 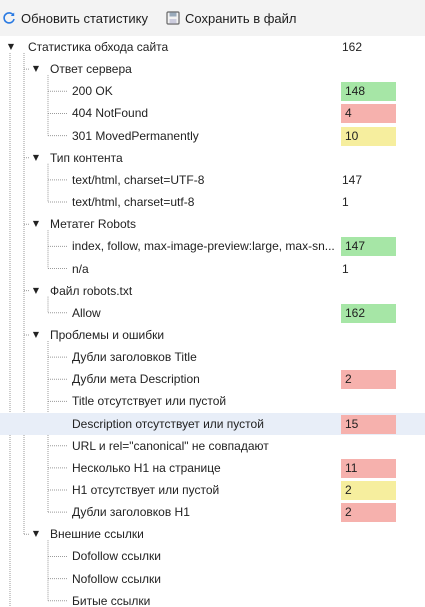 I want to click on tree-node-item: Дубли заголовков Title, so click(x=212, y=357).